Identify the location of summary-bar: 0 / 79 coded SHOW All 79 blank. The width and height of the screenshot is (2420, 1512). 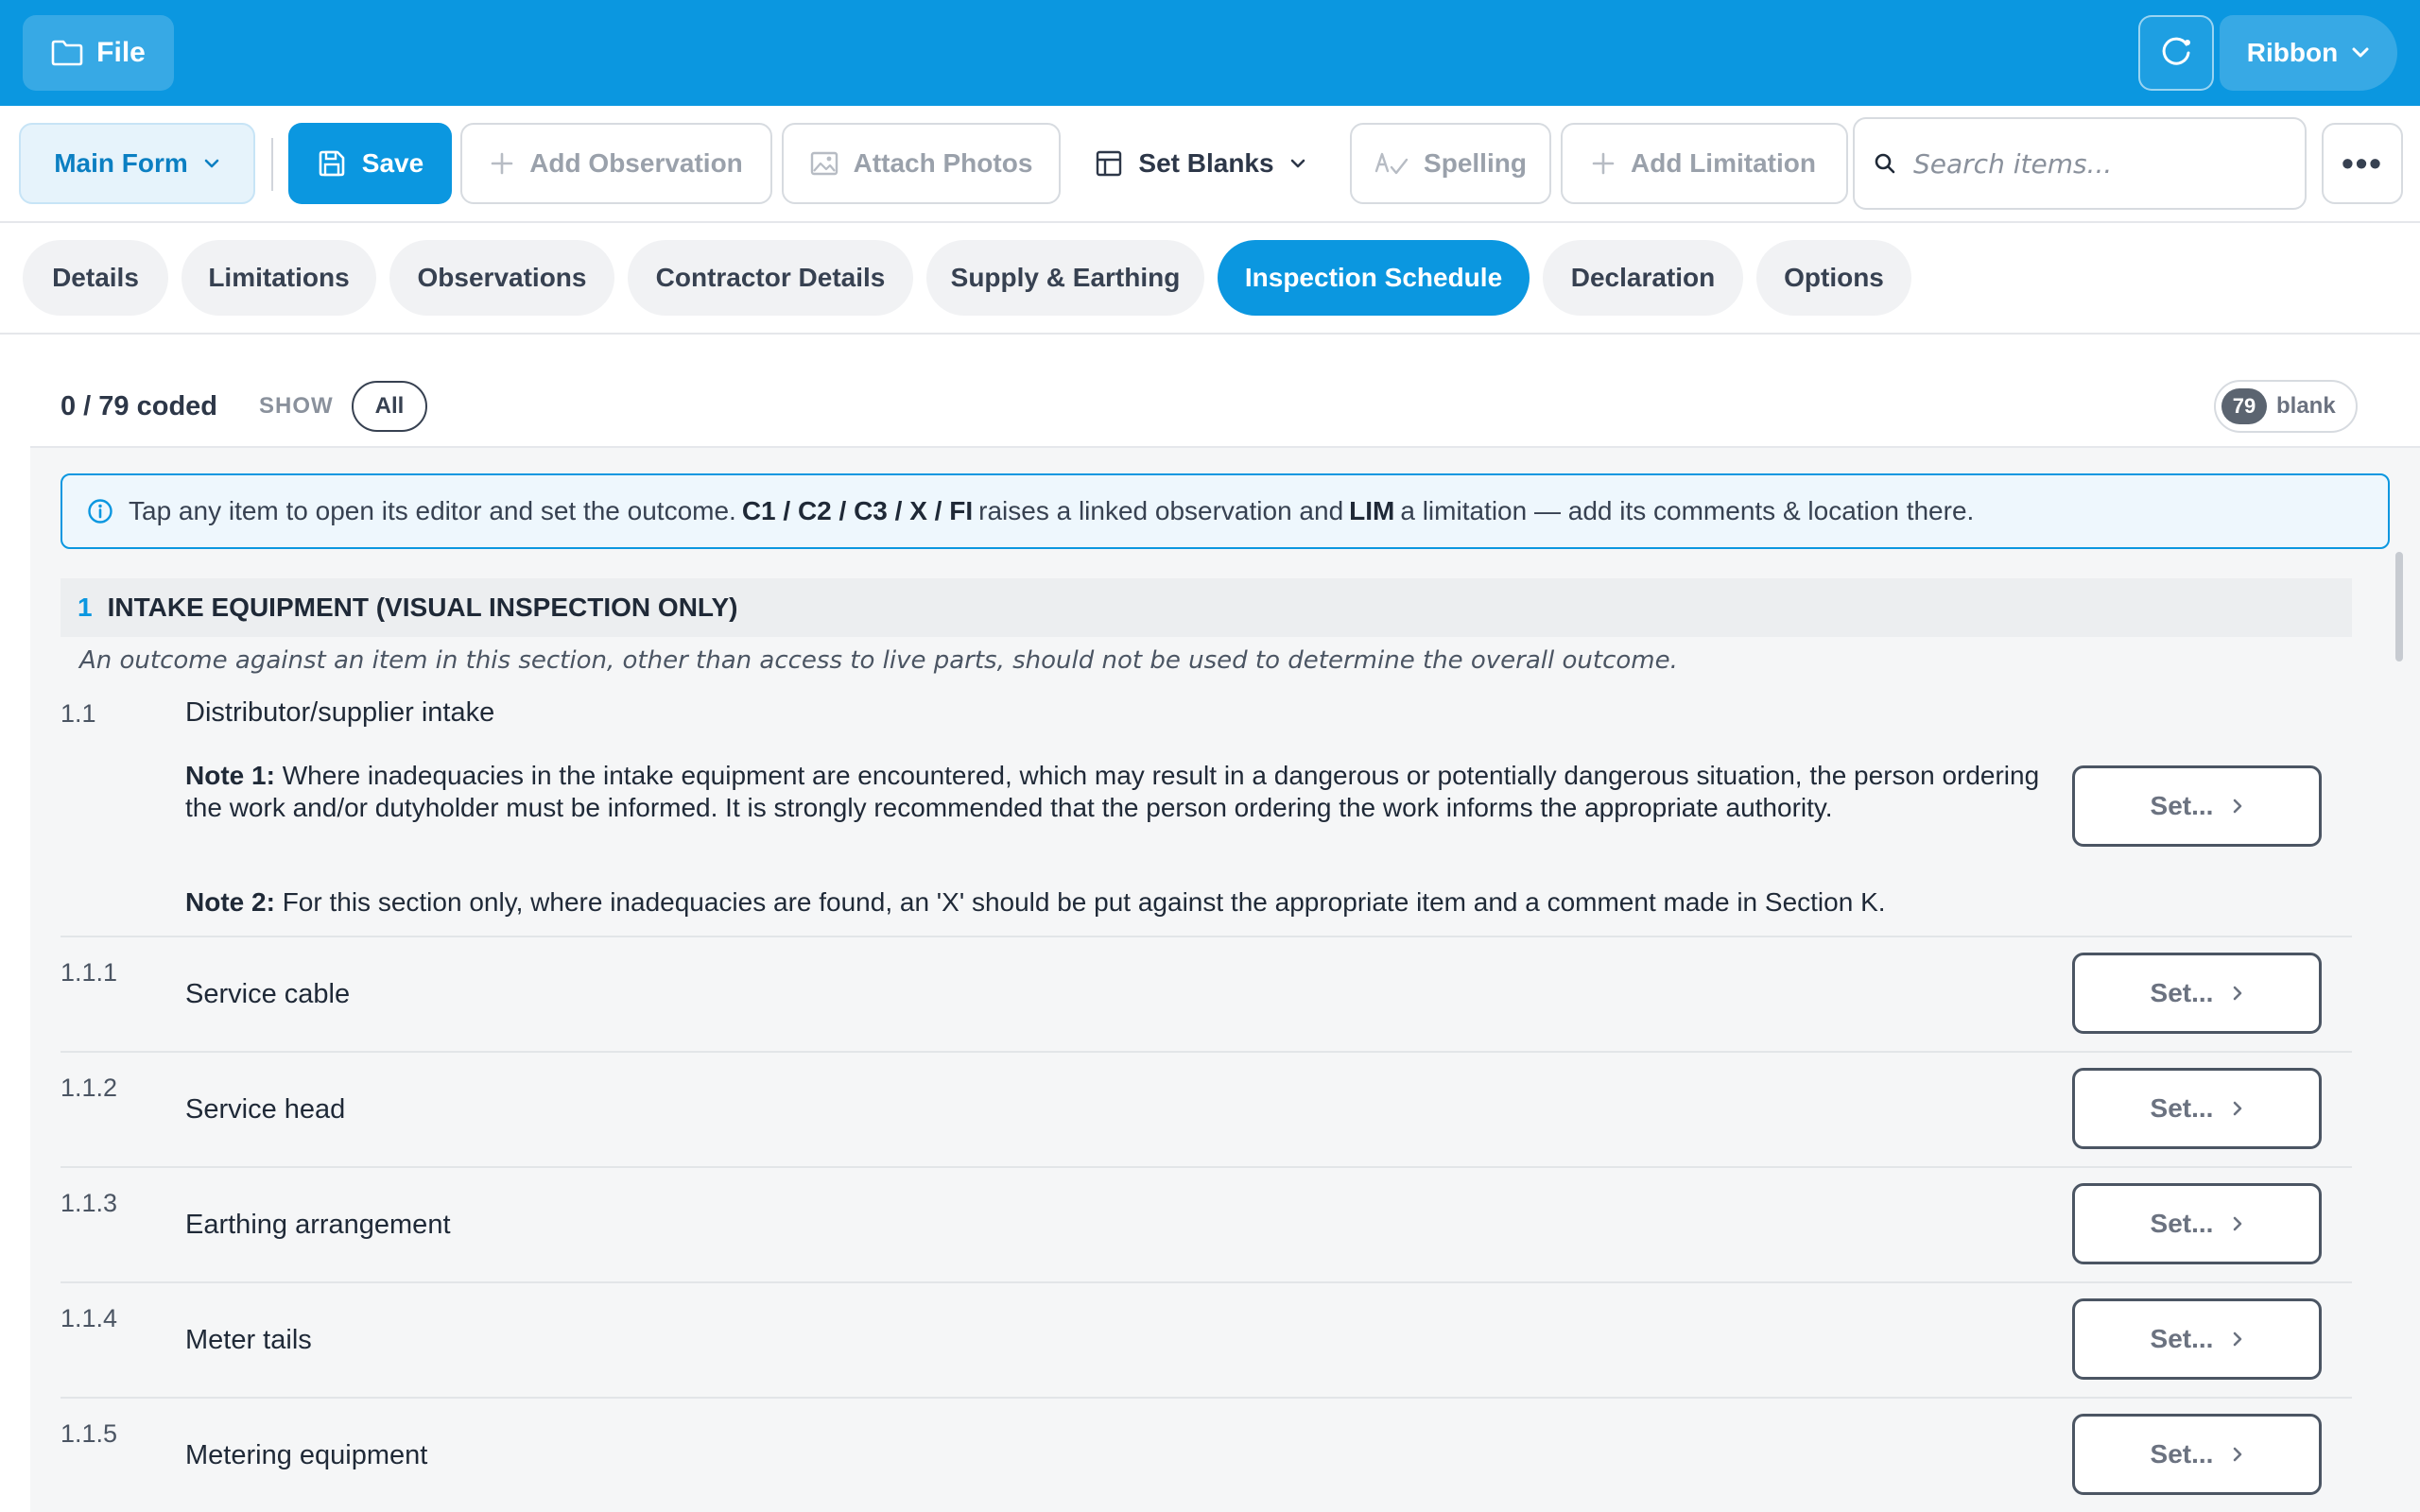
(1225, 391).